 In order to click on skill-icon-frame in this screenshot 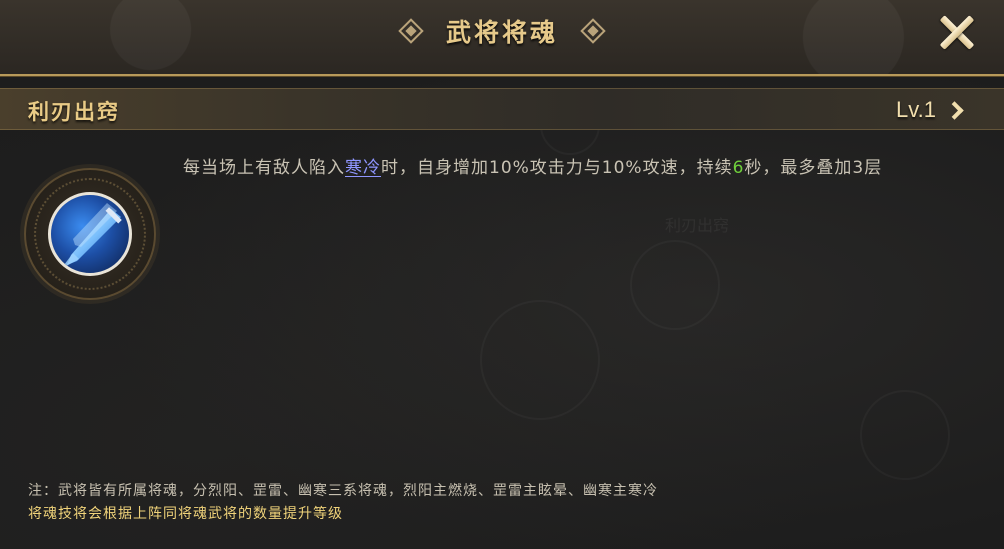, I will do `click(90, 234)`.